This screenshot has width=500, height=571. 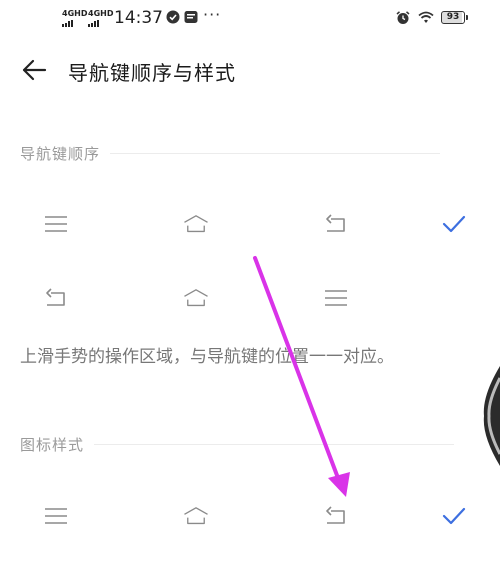 What do you see at coordinates (491, 416) in the screenshot?
I see `edge-handle` at bounding box center [491, 416].